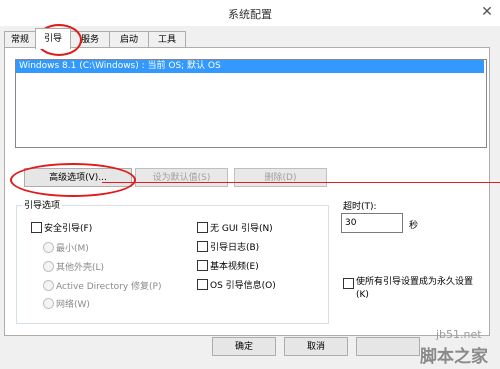  What do you see at coordinates (280, 177) in the screenshot?
I see `delete-button: 删除(D)` at bounding box center [280, 177].